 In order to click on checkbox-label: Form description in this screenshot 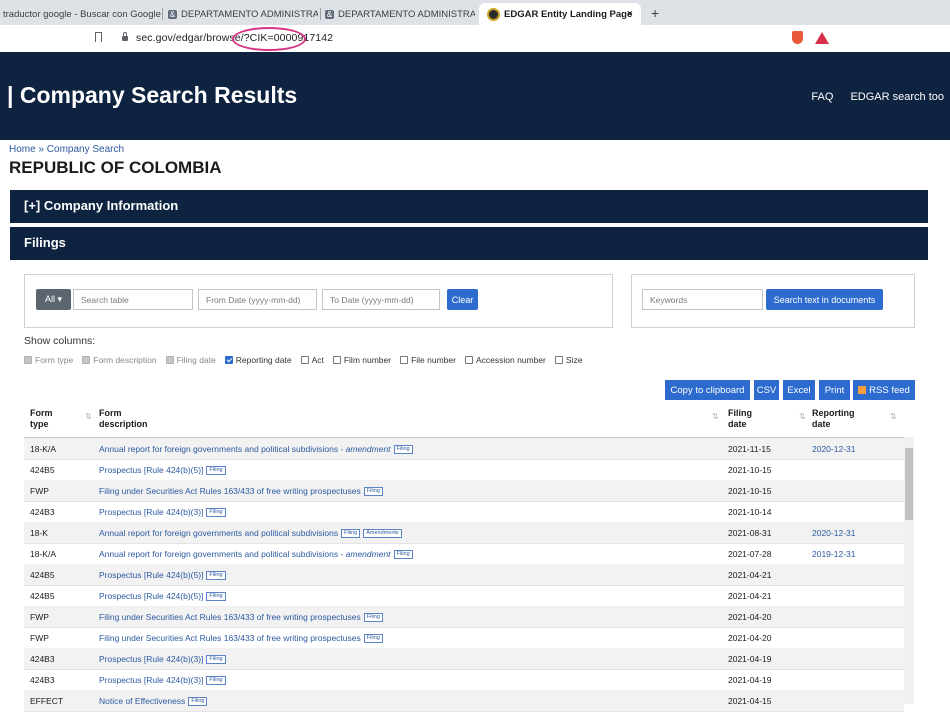, I will do `click(125, 360)`.